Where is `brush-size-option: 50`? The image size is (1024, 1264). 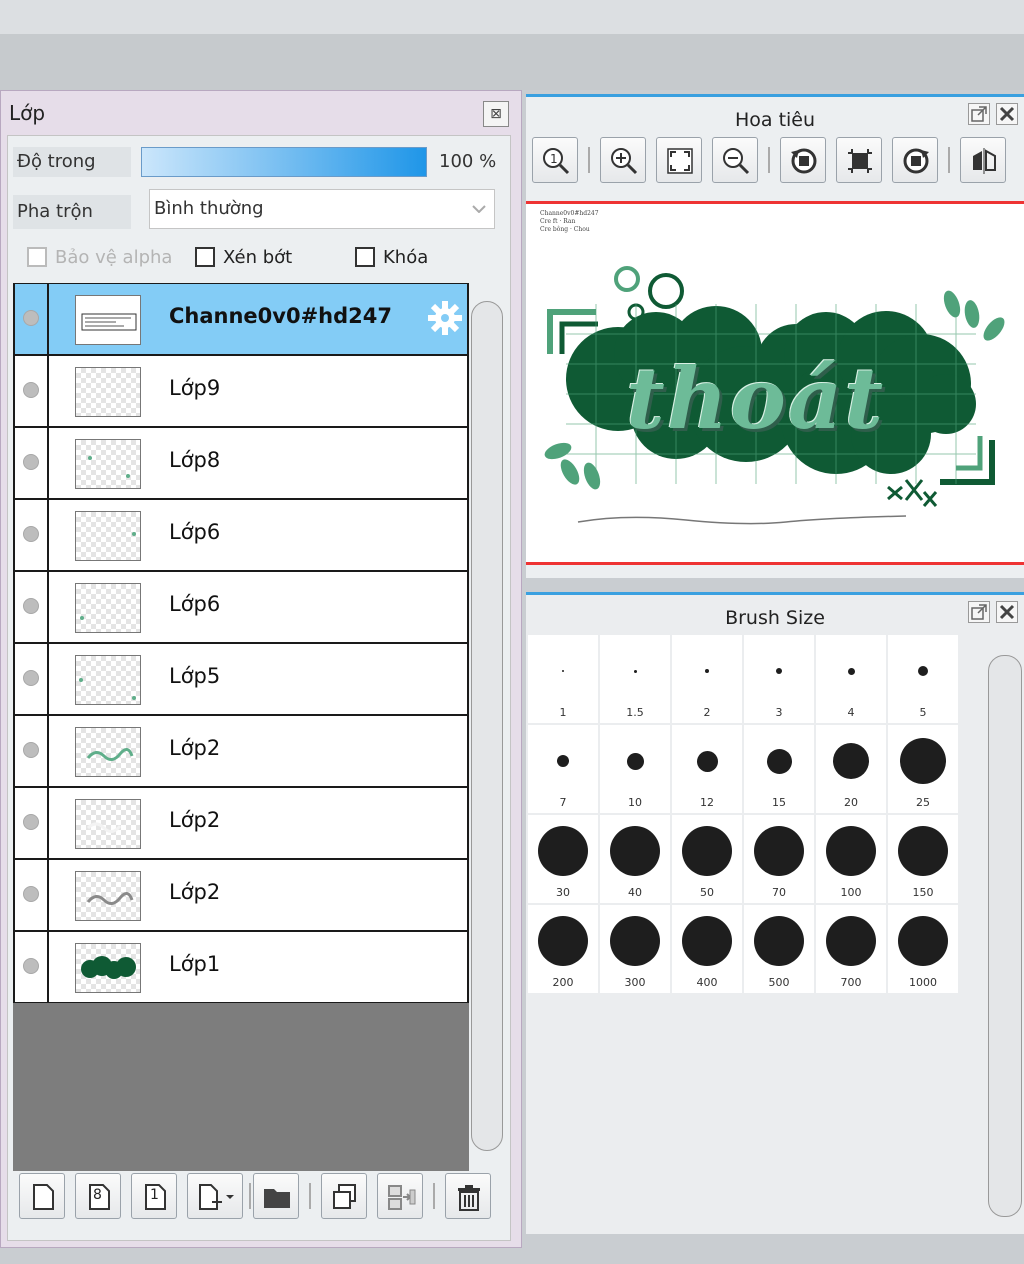 brush-size-option: 50 is located at coordinates (707, 859).